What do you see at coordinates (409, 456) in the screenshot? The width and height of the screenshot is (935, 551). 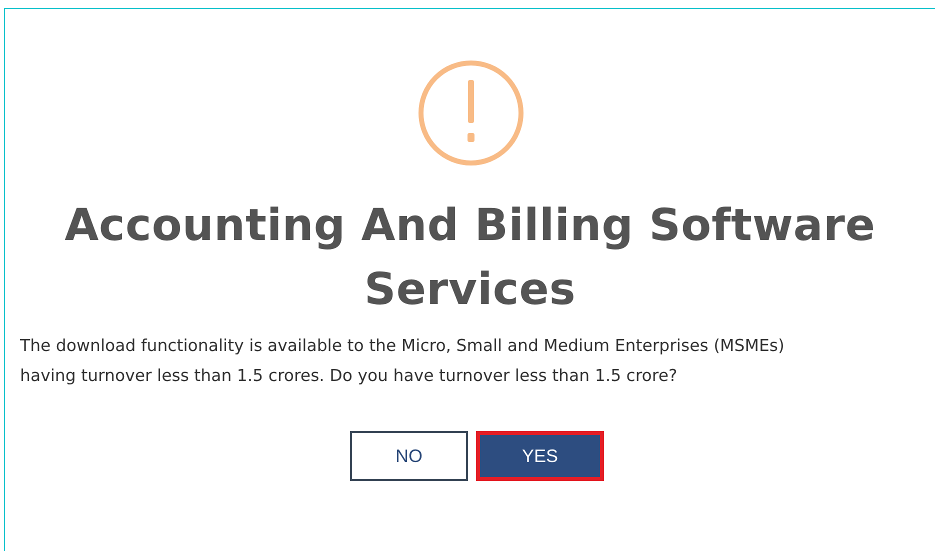 I see `no-button: NO` at bounding box center [409, 456].